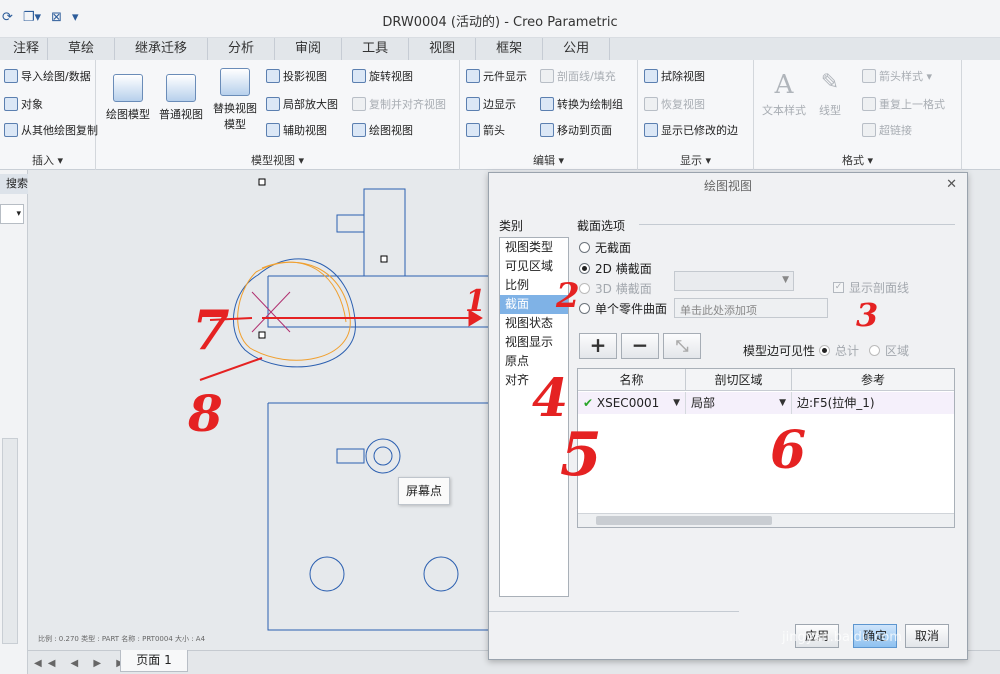 The width and height of the screenshot is (1000, 674). I want to click on drawing-hole-right, so click(441, 574).